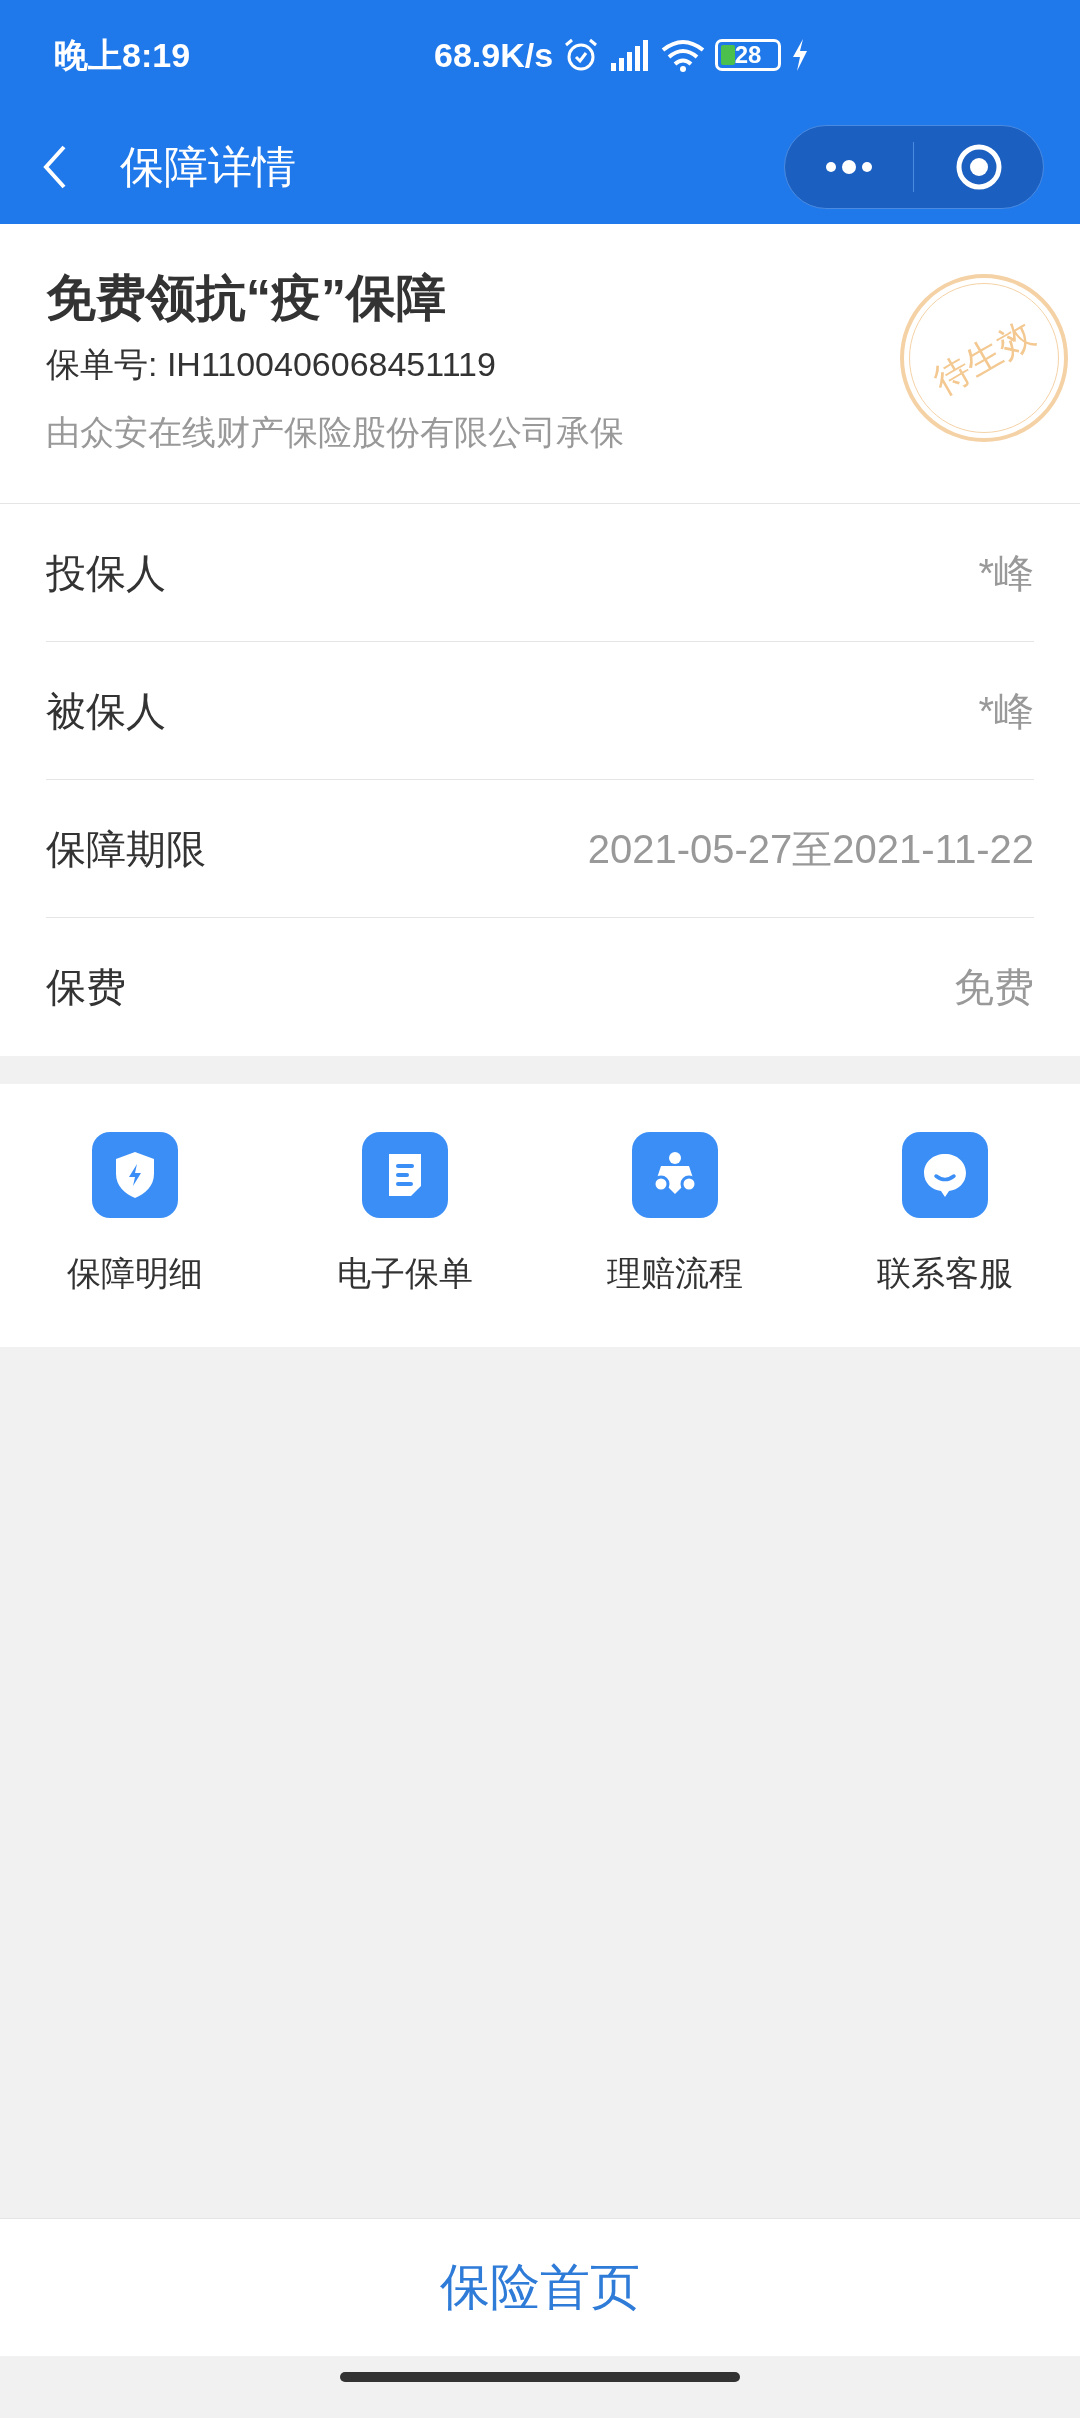 The width and height of the screenshot is (1080, 2418). What do you see at coordinates (208, 167) in the screenshot?
I see `page-title: 保障详情` at bounding box center [208, 167].